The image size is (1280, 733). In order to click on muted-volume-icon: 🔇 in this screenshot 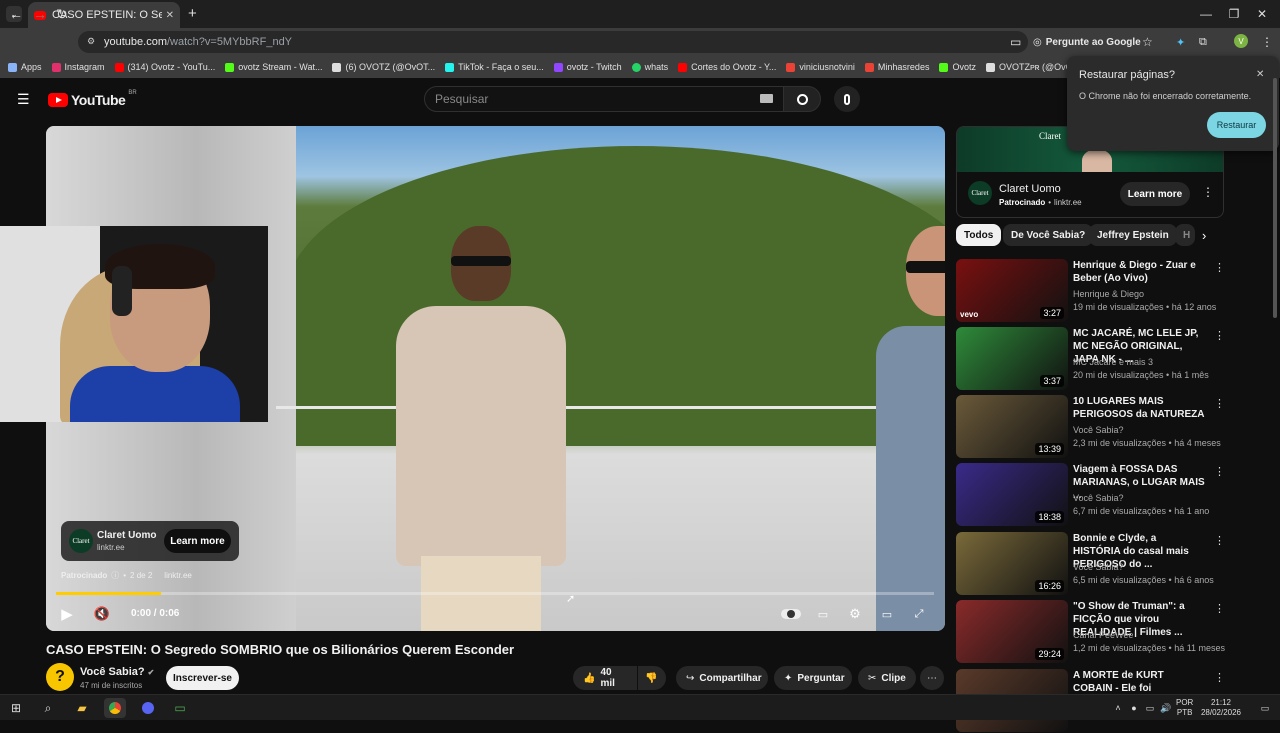, I will do `click(102, 614)`.